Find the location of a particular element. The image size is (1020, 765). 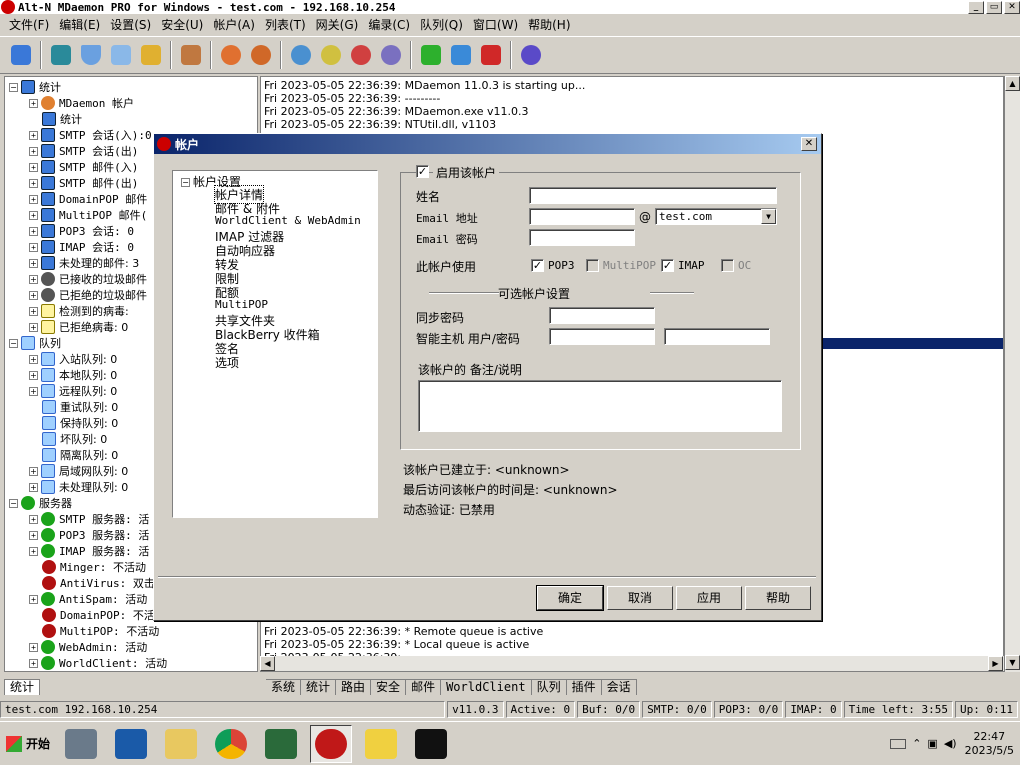

tree-node-pop3-sessions: + POP3 会话: 0 is located at coordinates (81, 231).